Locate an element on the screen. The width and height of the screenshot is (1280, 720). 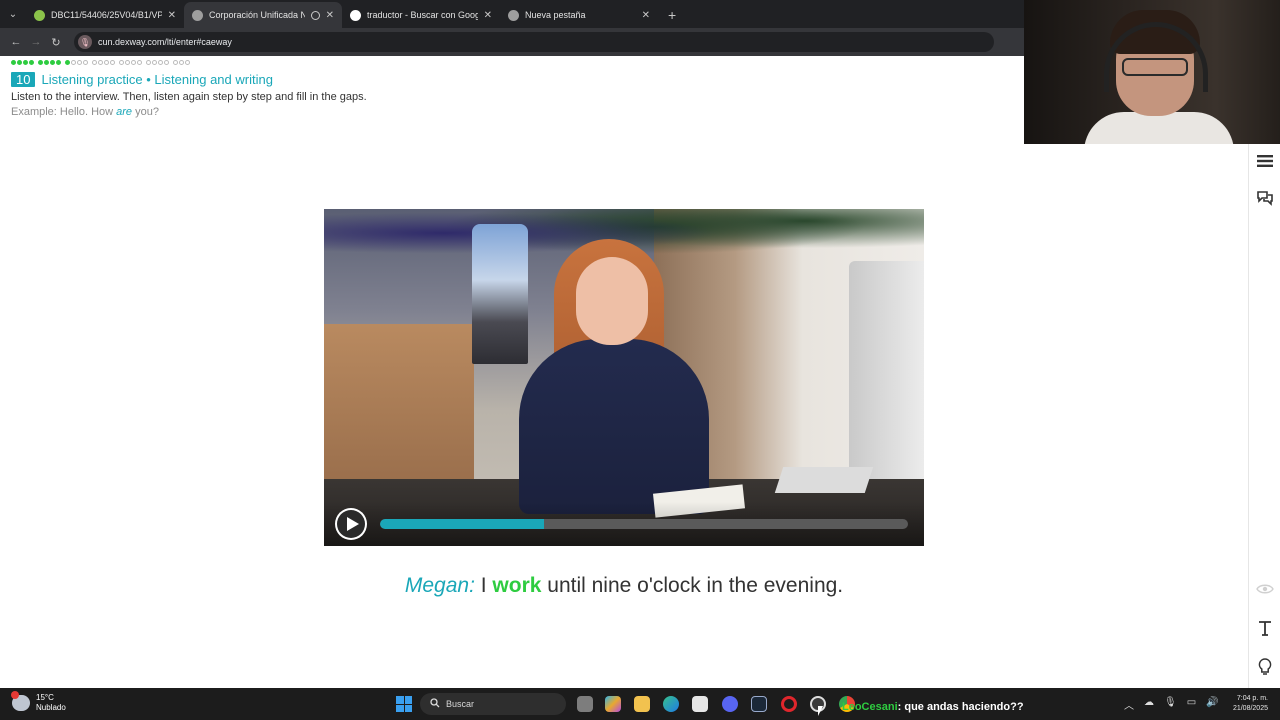
weather-condition: Nublado is located at coordinates (51, 707).